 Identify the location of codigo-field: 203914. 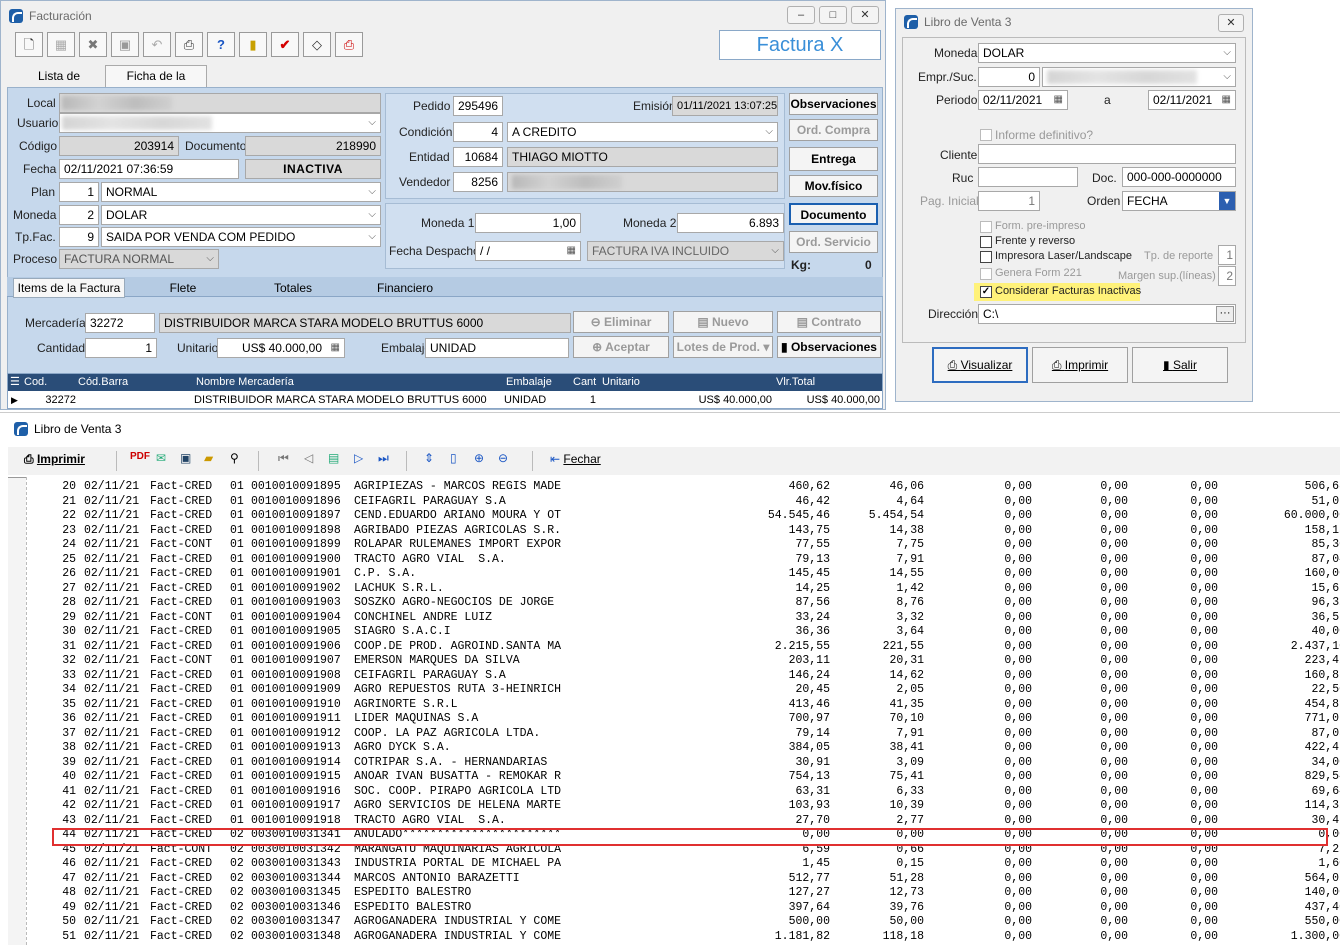
(119, 146).